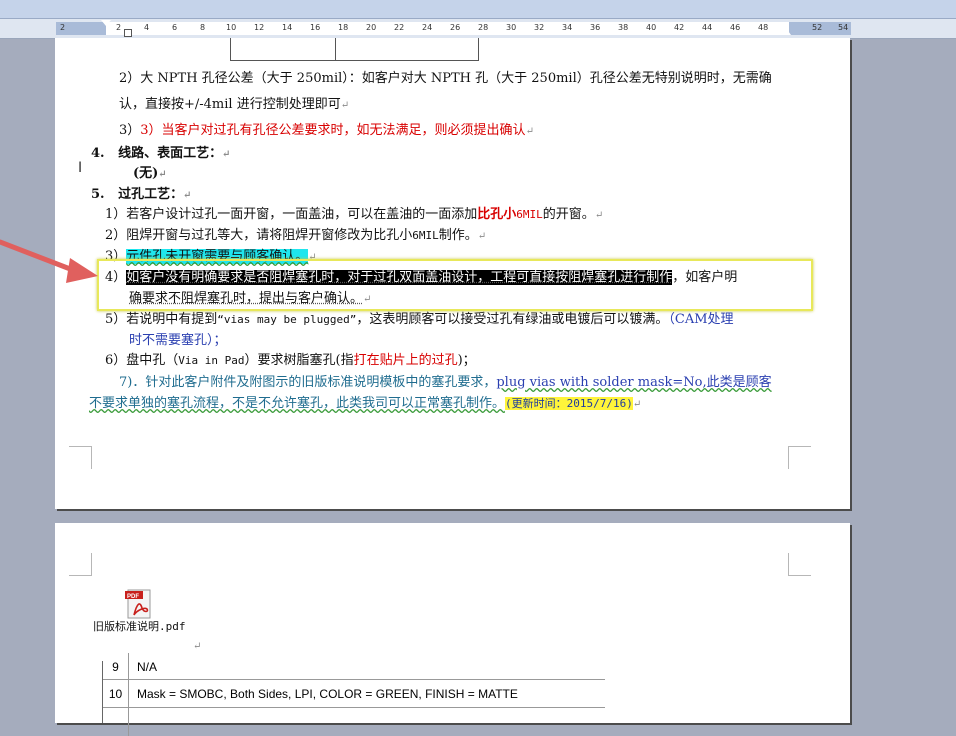  Describe the element at coordinates (140, 604) in the screenshot. I see `pdf-file-icon: PDF` at that location.